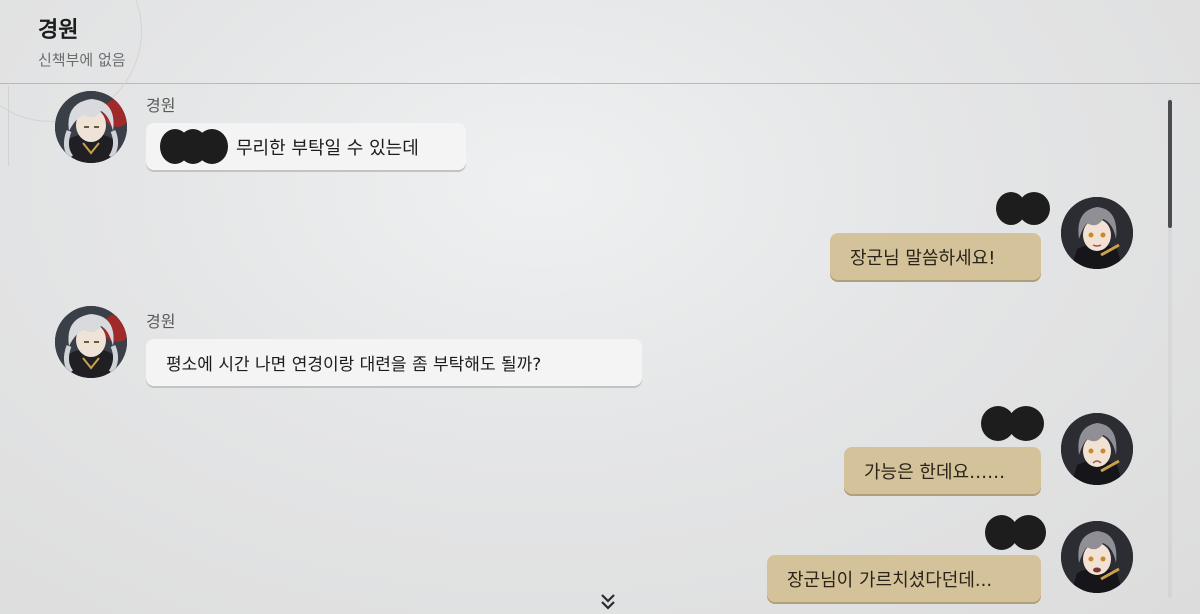 This screenshot has width=1200, height=614. What do you see at coordinates (8, 126) in the screenshot?
I see `decorative-line` at bounding box center [8, 126].